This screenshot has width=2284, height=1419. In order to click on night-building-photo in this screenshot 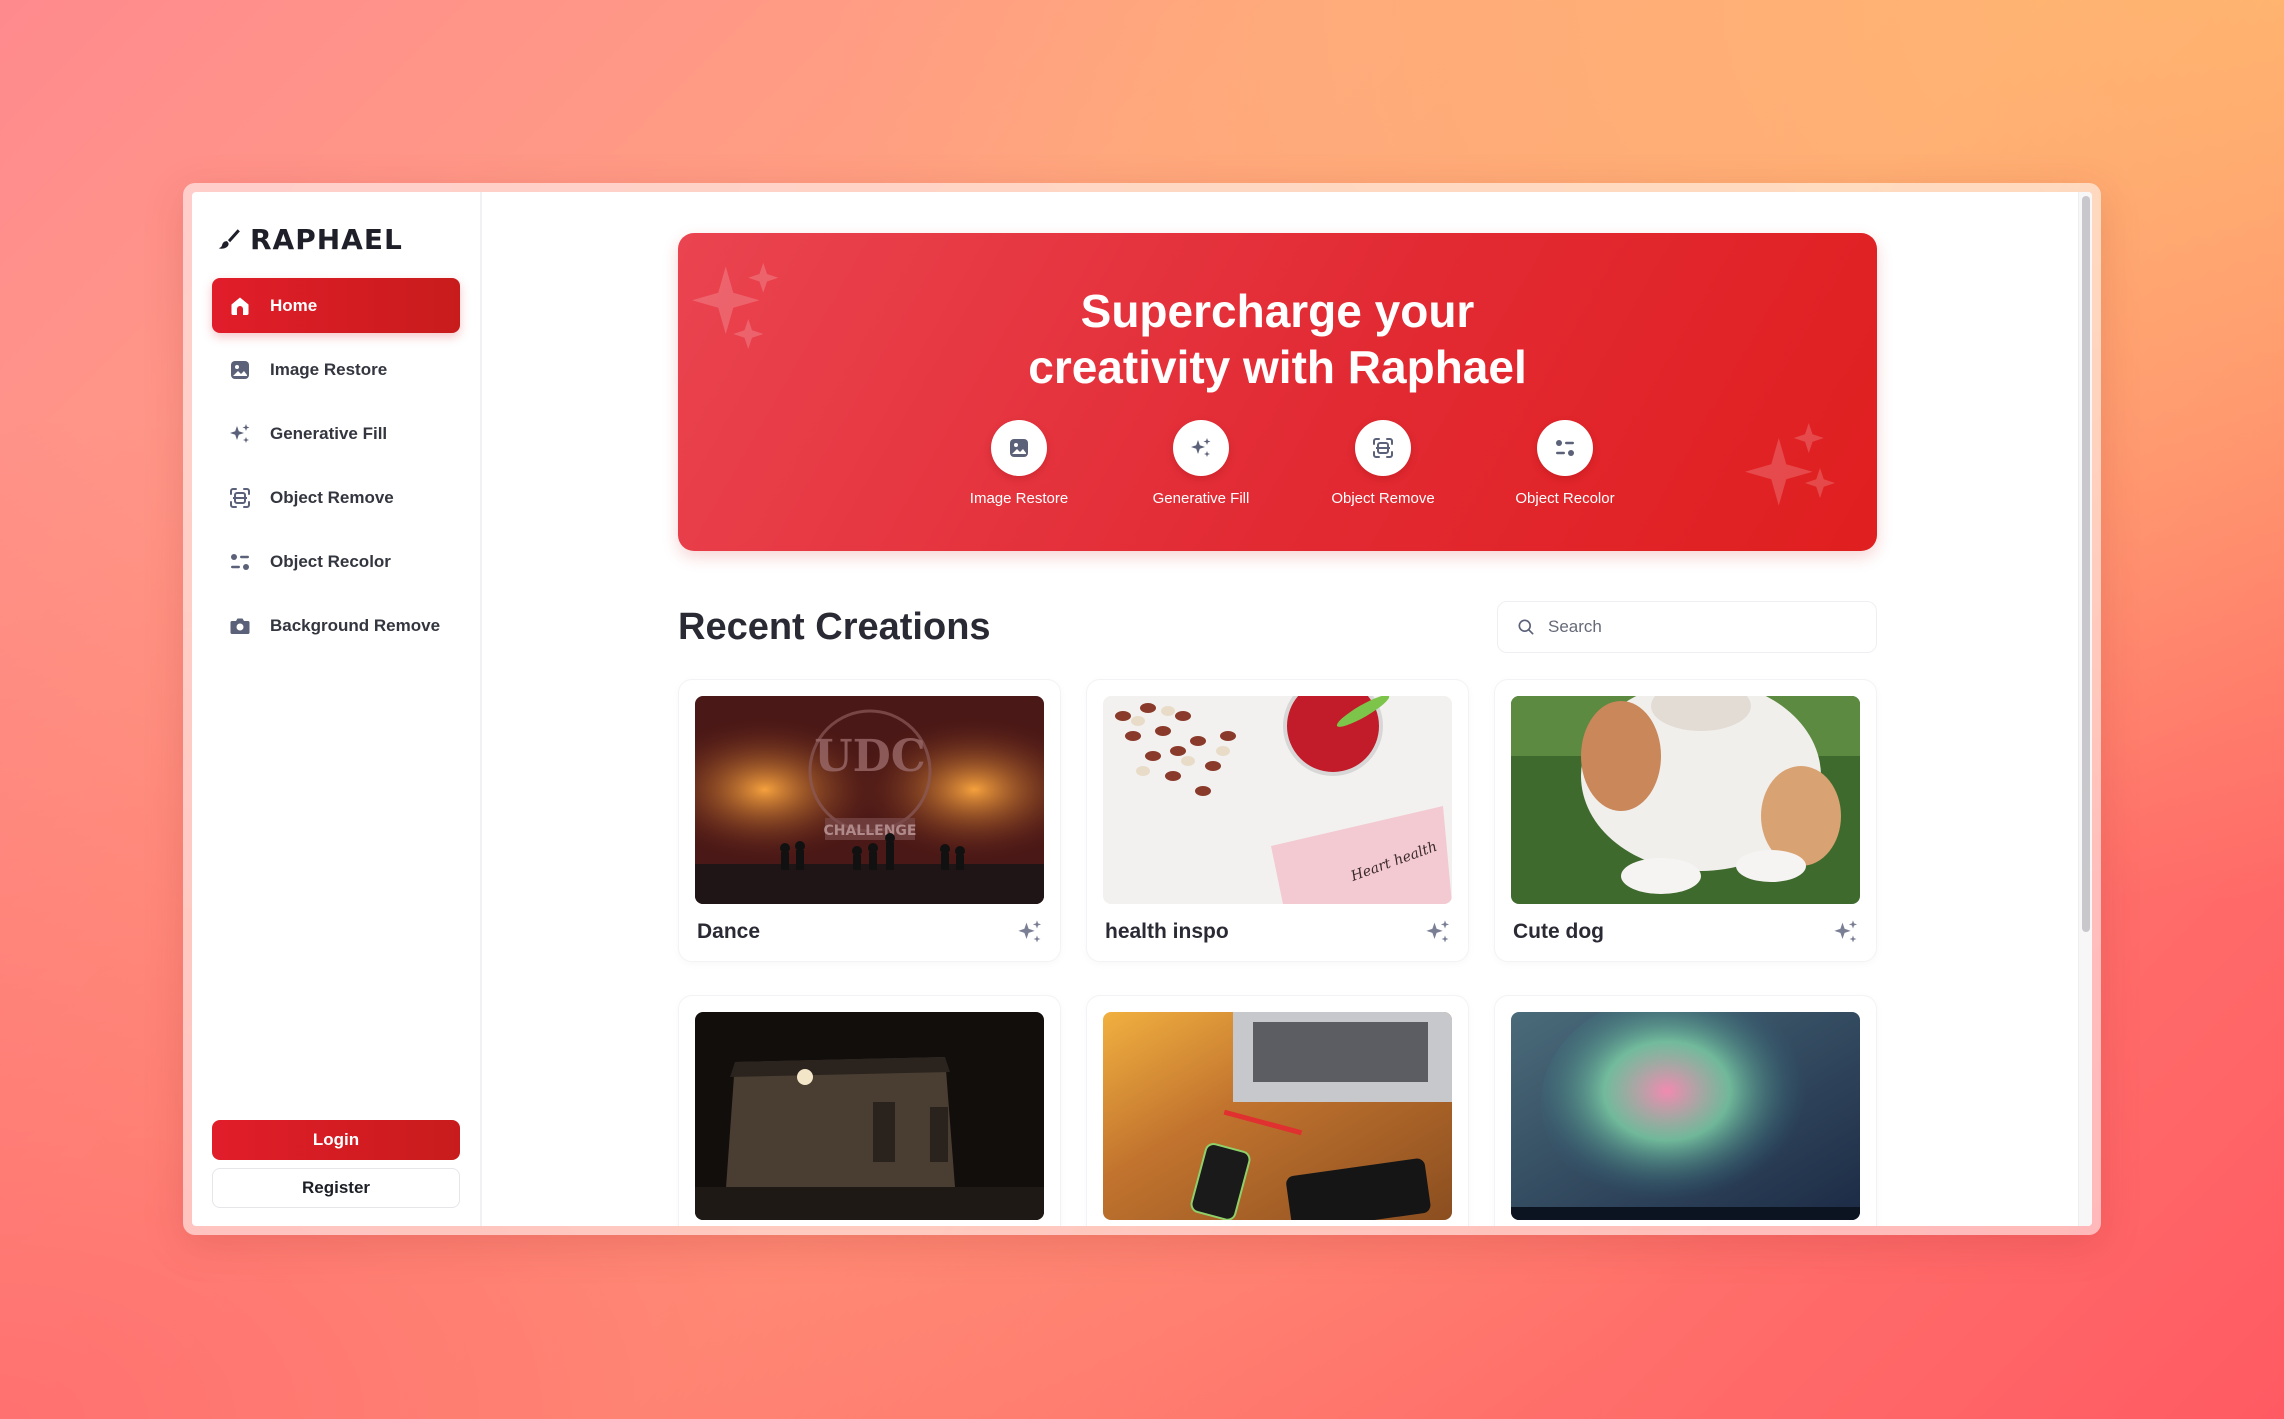, I will do `click(869, 1116)`.